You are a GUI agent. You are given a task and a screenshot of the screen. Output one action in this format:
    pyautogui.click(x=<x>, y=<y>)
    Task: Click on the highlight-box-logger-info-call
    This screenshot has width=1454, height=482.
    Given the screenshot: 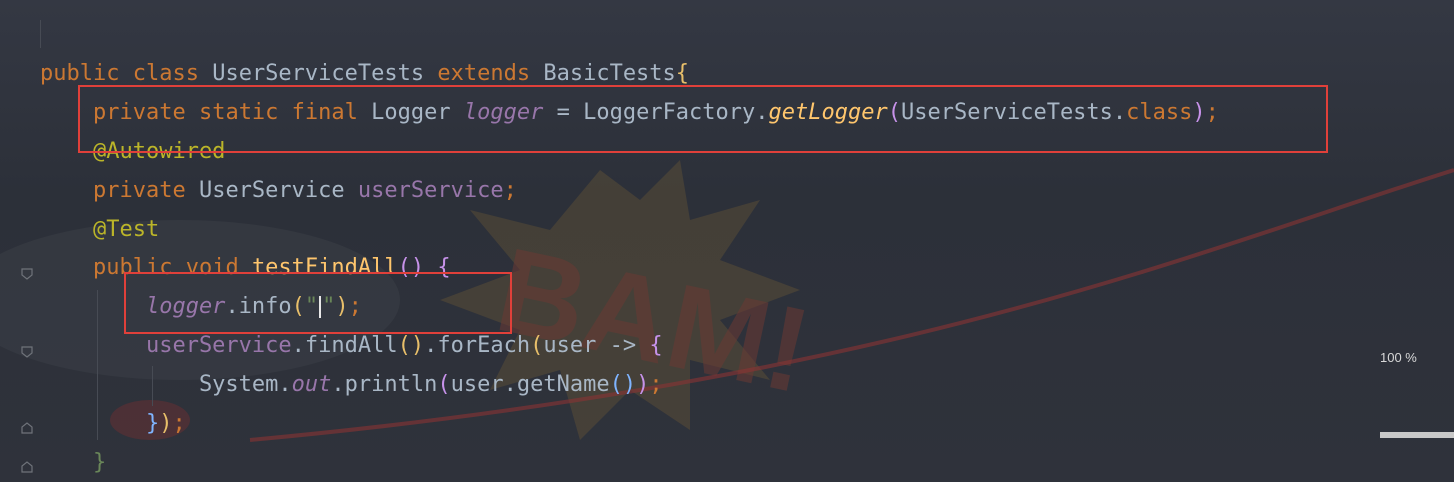 What is the action you would take?
    pyautogui.click(x=318, y=303)
    